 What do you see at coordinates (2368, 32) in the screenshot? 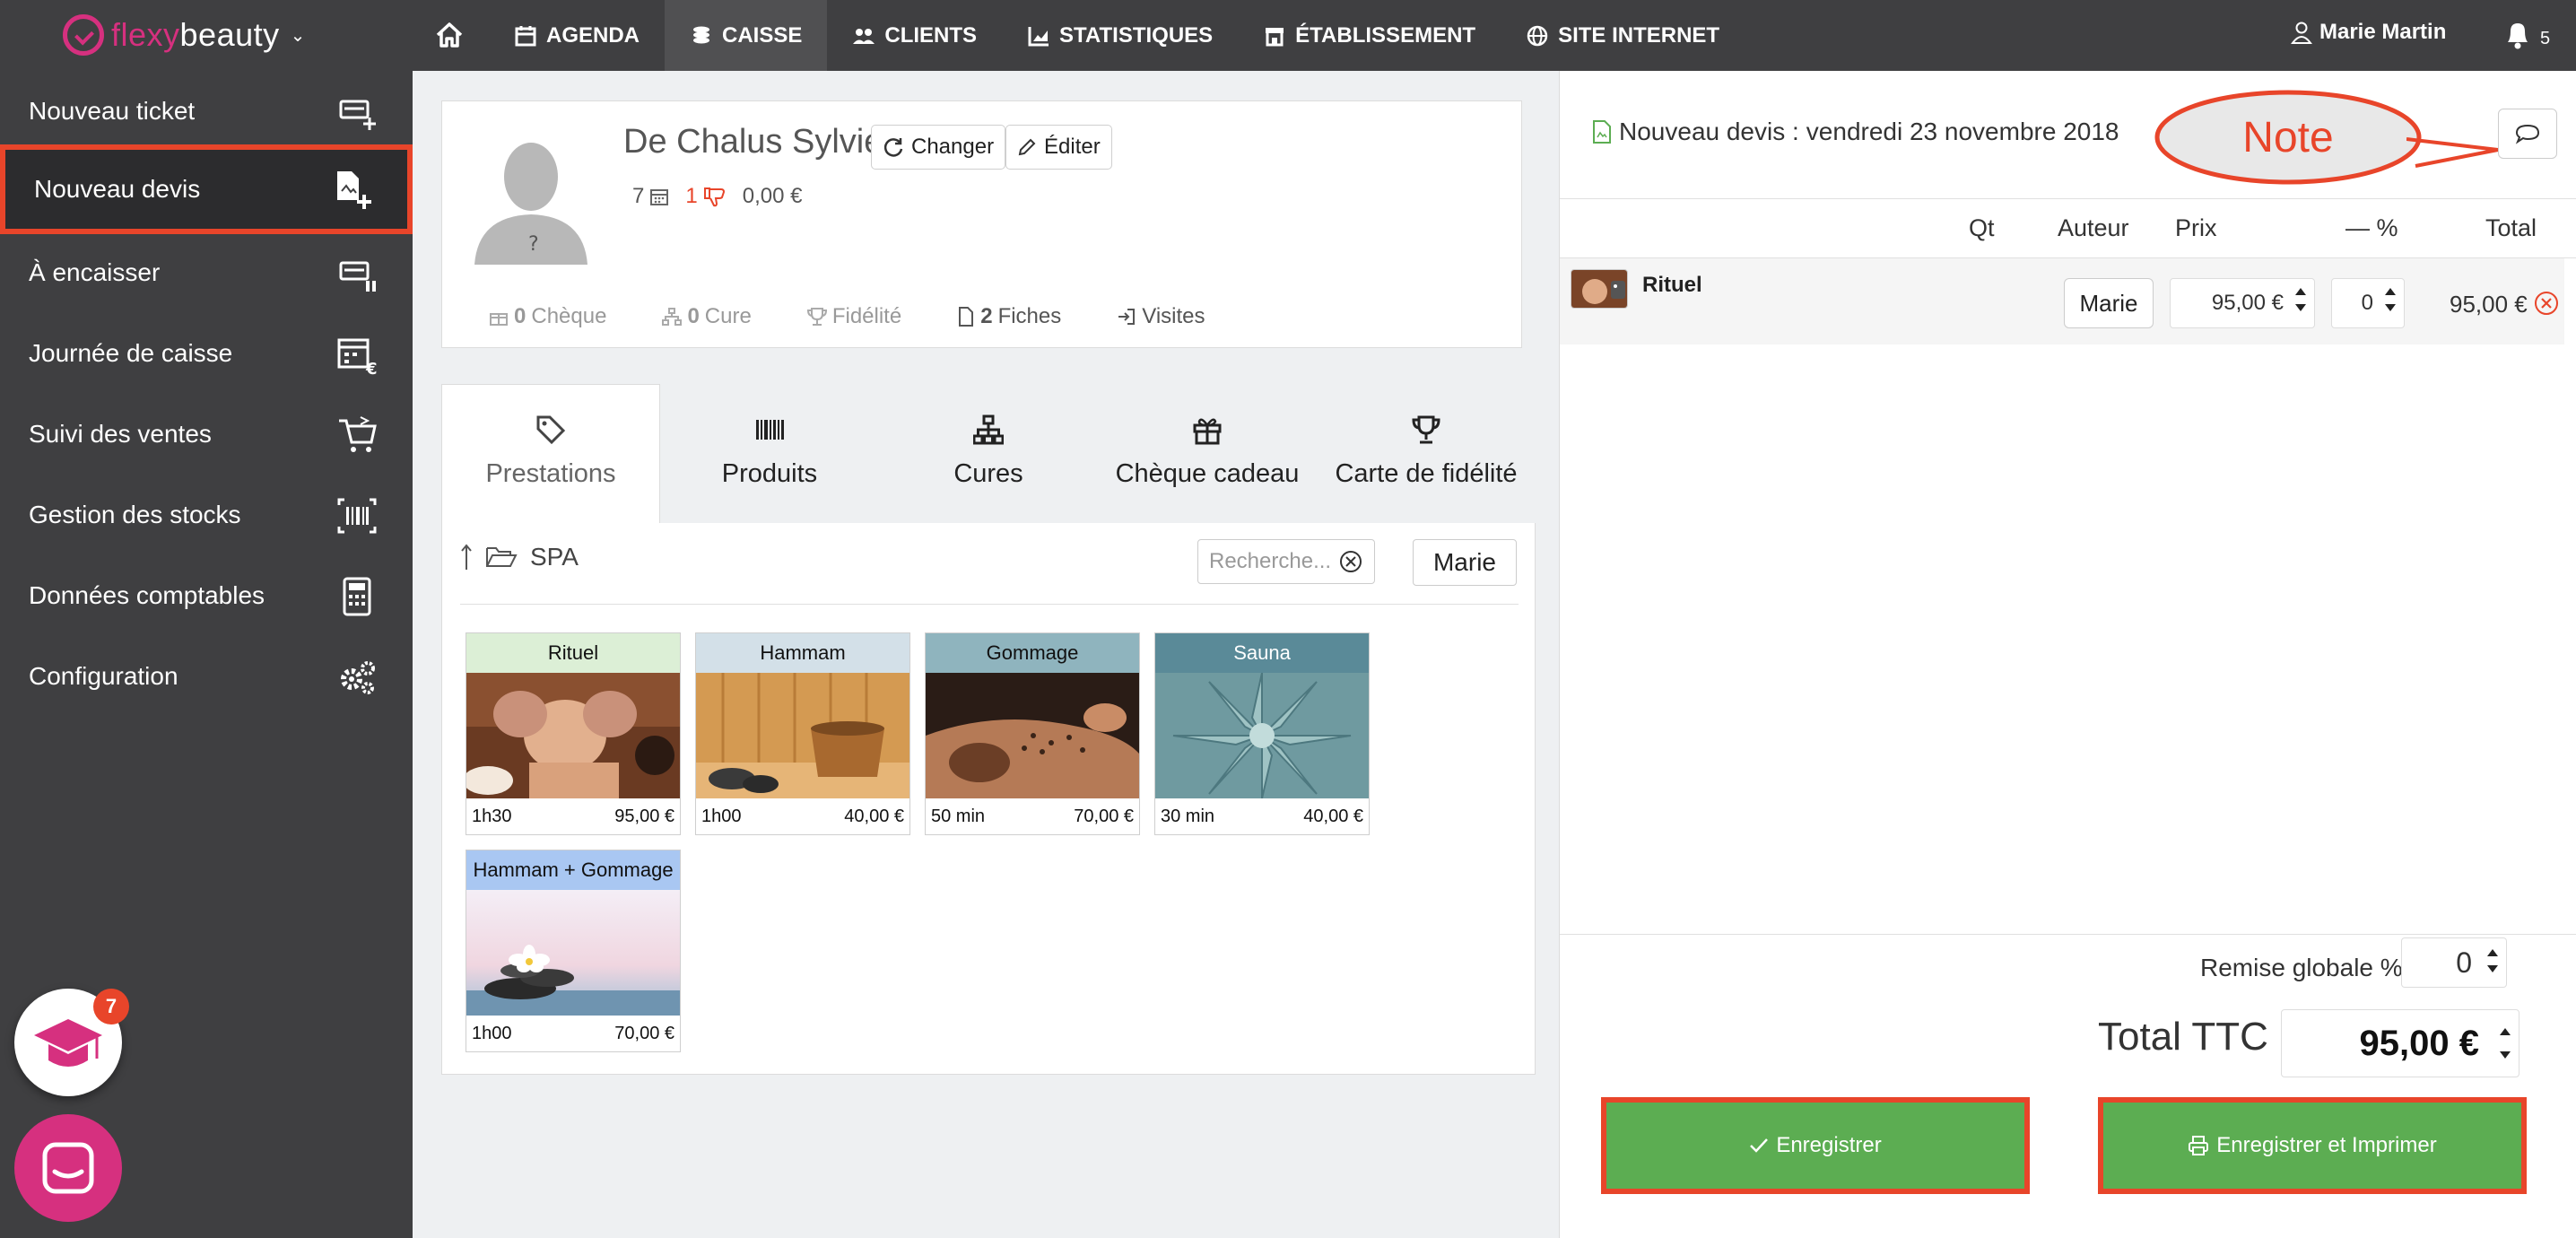
I see `user-menu: Marie Martin` at bounding box center [2368, 32].